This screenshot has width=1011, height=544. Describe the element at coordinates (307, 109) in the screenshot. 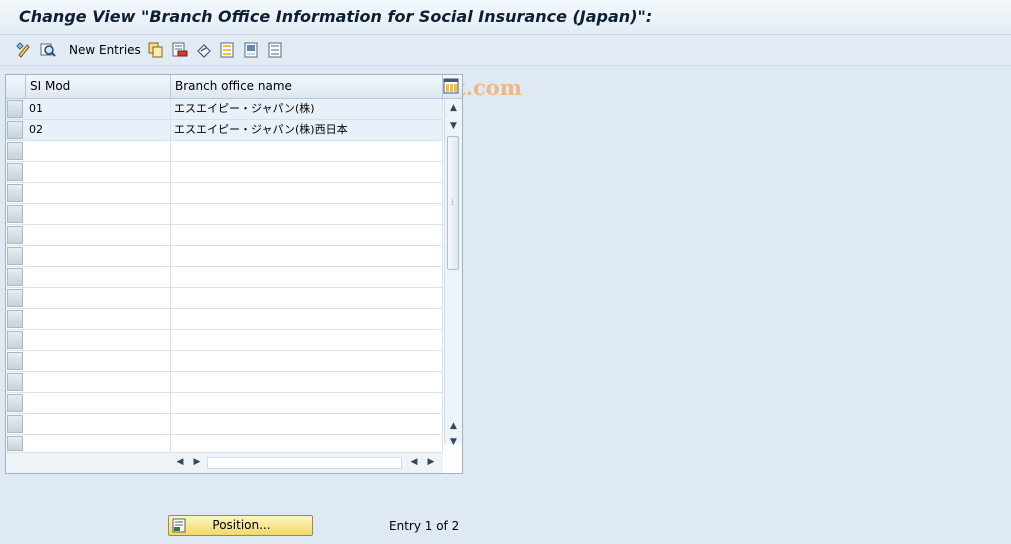

I see `branch-name-cell: エスエイピー・ジャパン(株)` at that location.